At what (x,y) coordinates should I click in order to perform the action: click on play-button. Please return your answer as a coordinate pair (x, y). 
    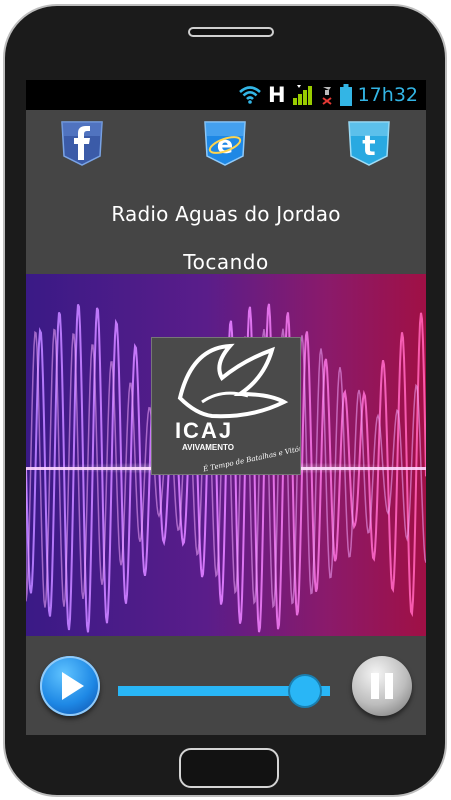
    Looking at the image, I should click on (70, 686).